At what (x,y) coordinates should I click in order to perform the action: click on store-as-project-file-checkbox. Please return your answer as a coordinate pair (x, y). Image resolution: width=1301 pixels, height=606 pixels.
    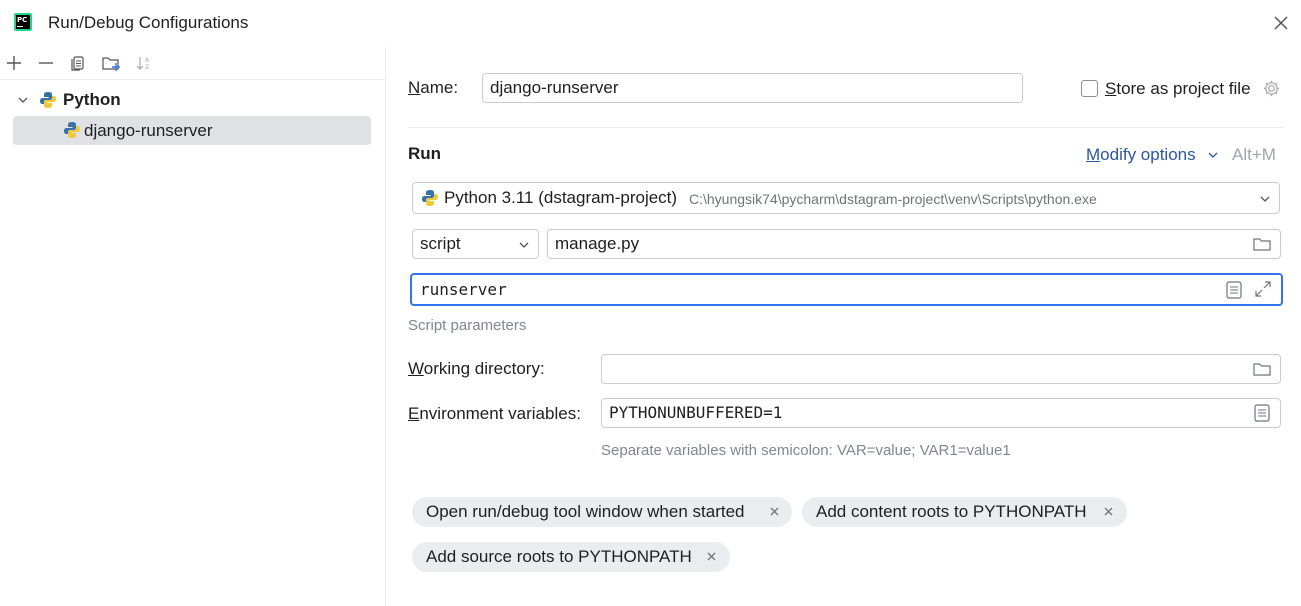
    Looking at the image, I should click on (1089, 88).